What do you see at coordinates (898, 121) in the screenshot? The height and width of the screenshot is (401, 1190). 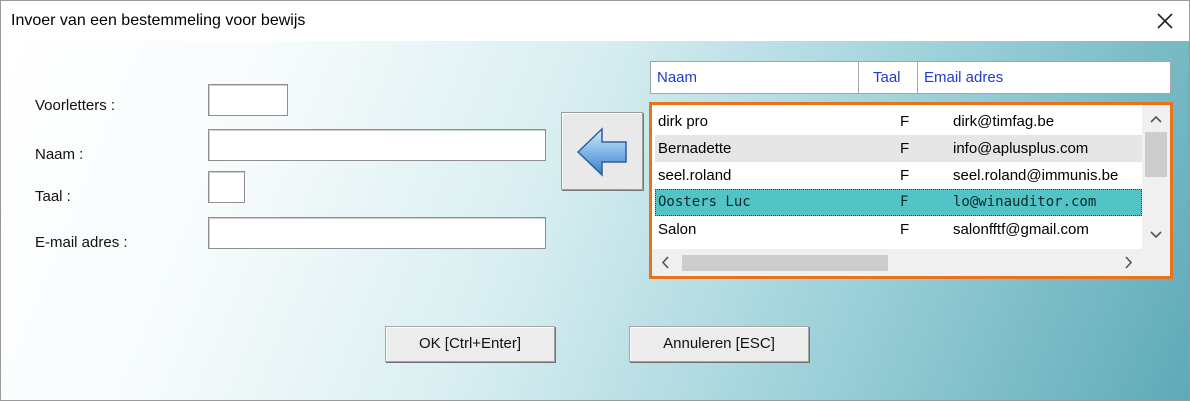 I see `table-row: dirk pro F dirk@timfag.be` at bounding box center [898, 121].